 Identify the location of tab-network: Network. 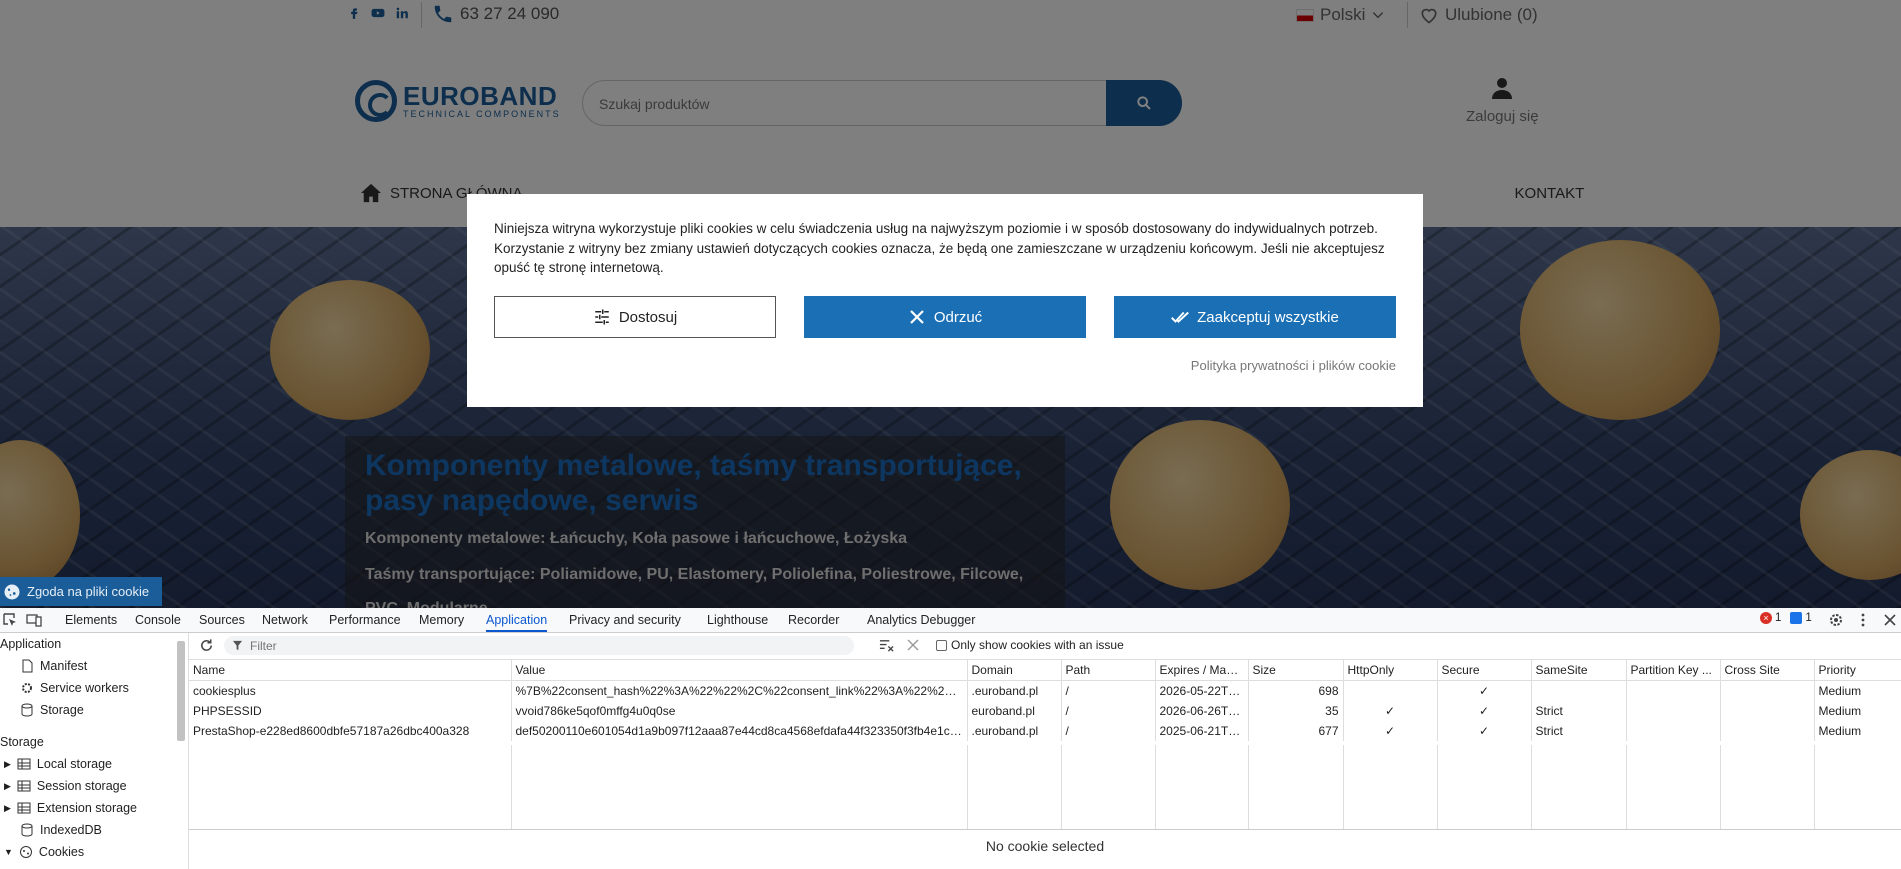
(285, 620).